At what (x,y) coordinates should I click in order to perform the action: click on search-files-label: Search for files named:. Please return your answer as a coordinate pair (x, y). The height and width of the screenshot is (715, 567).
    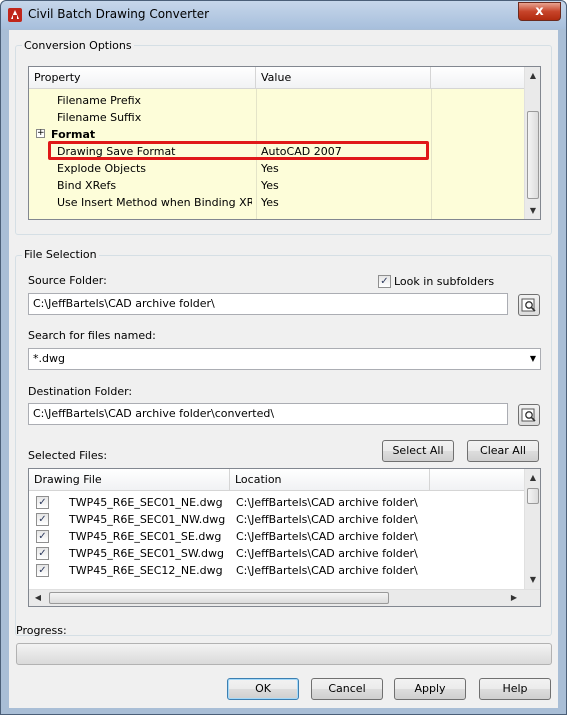
    Looking at the image, I should click on (92, 335).